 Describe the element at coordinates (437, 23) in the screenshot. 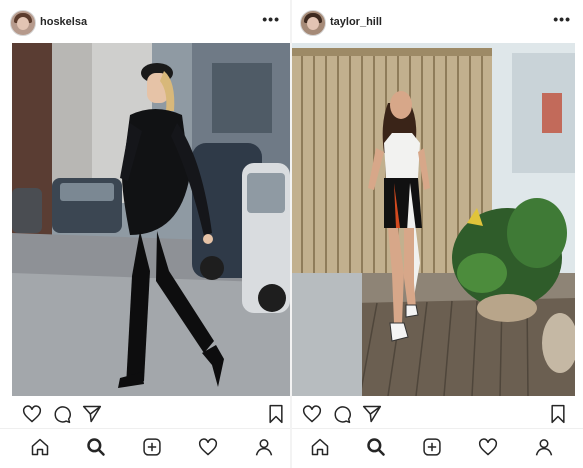

I see `post-header: taylor_hill •••` at that location.